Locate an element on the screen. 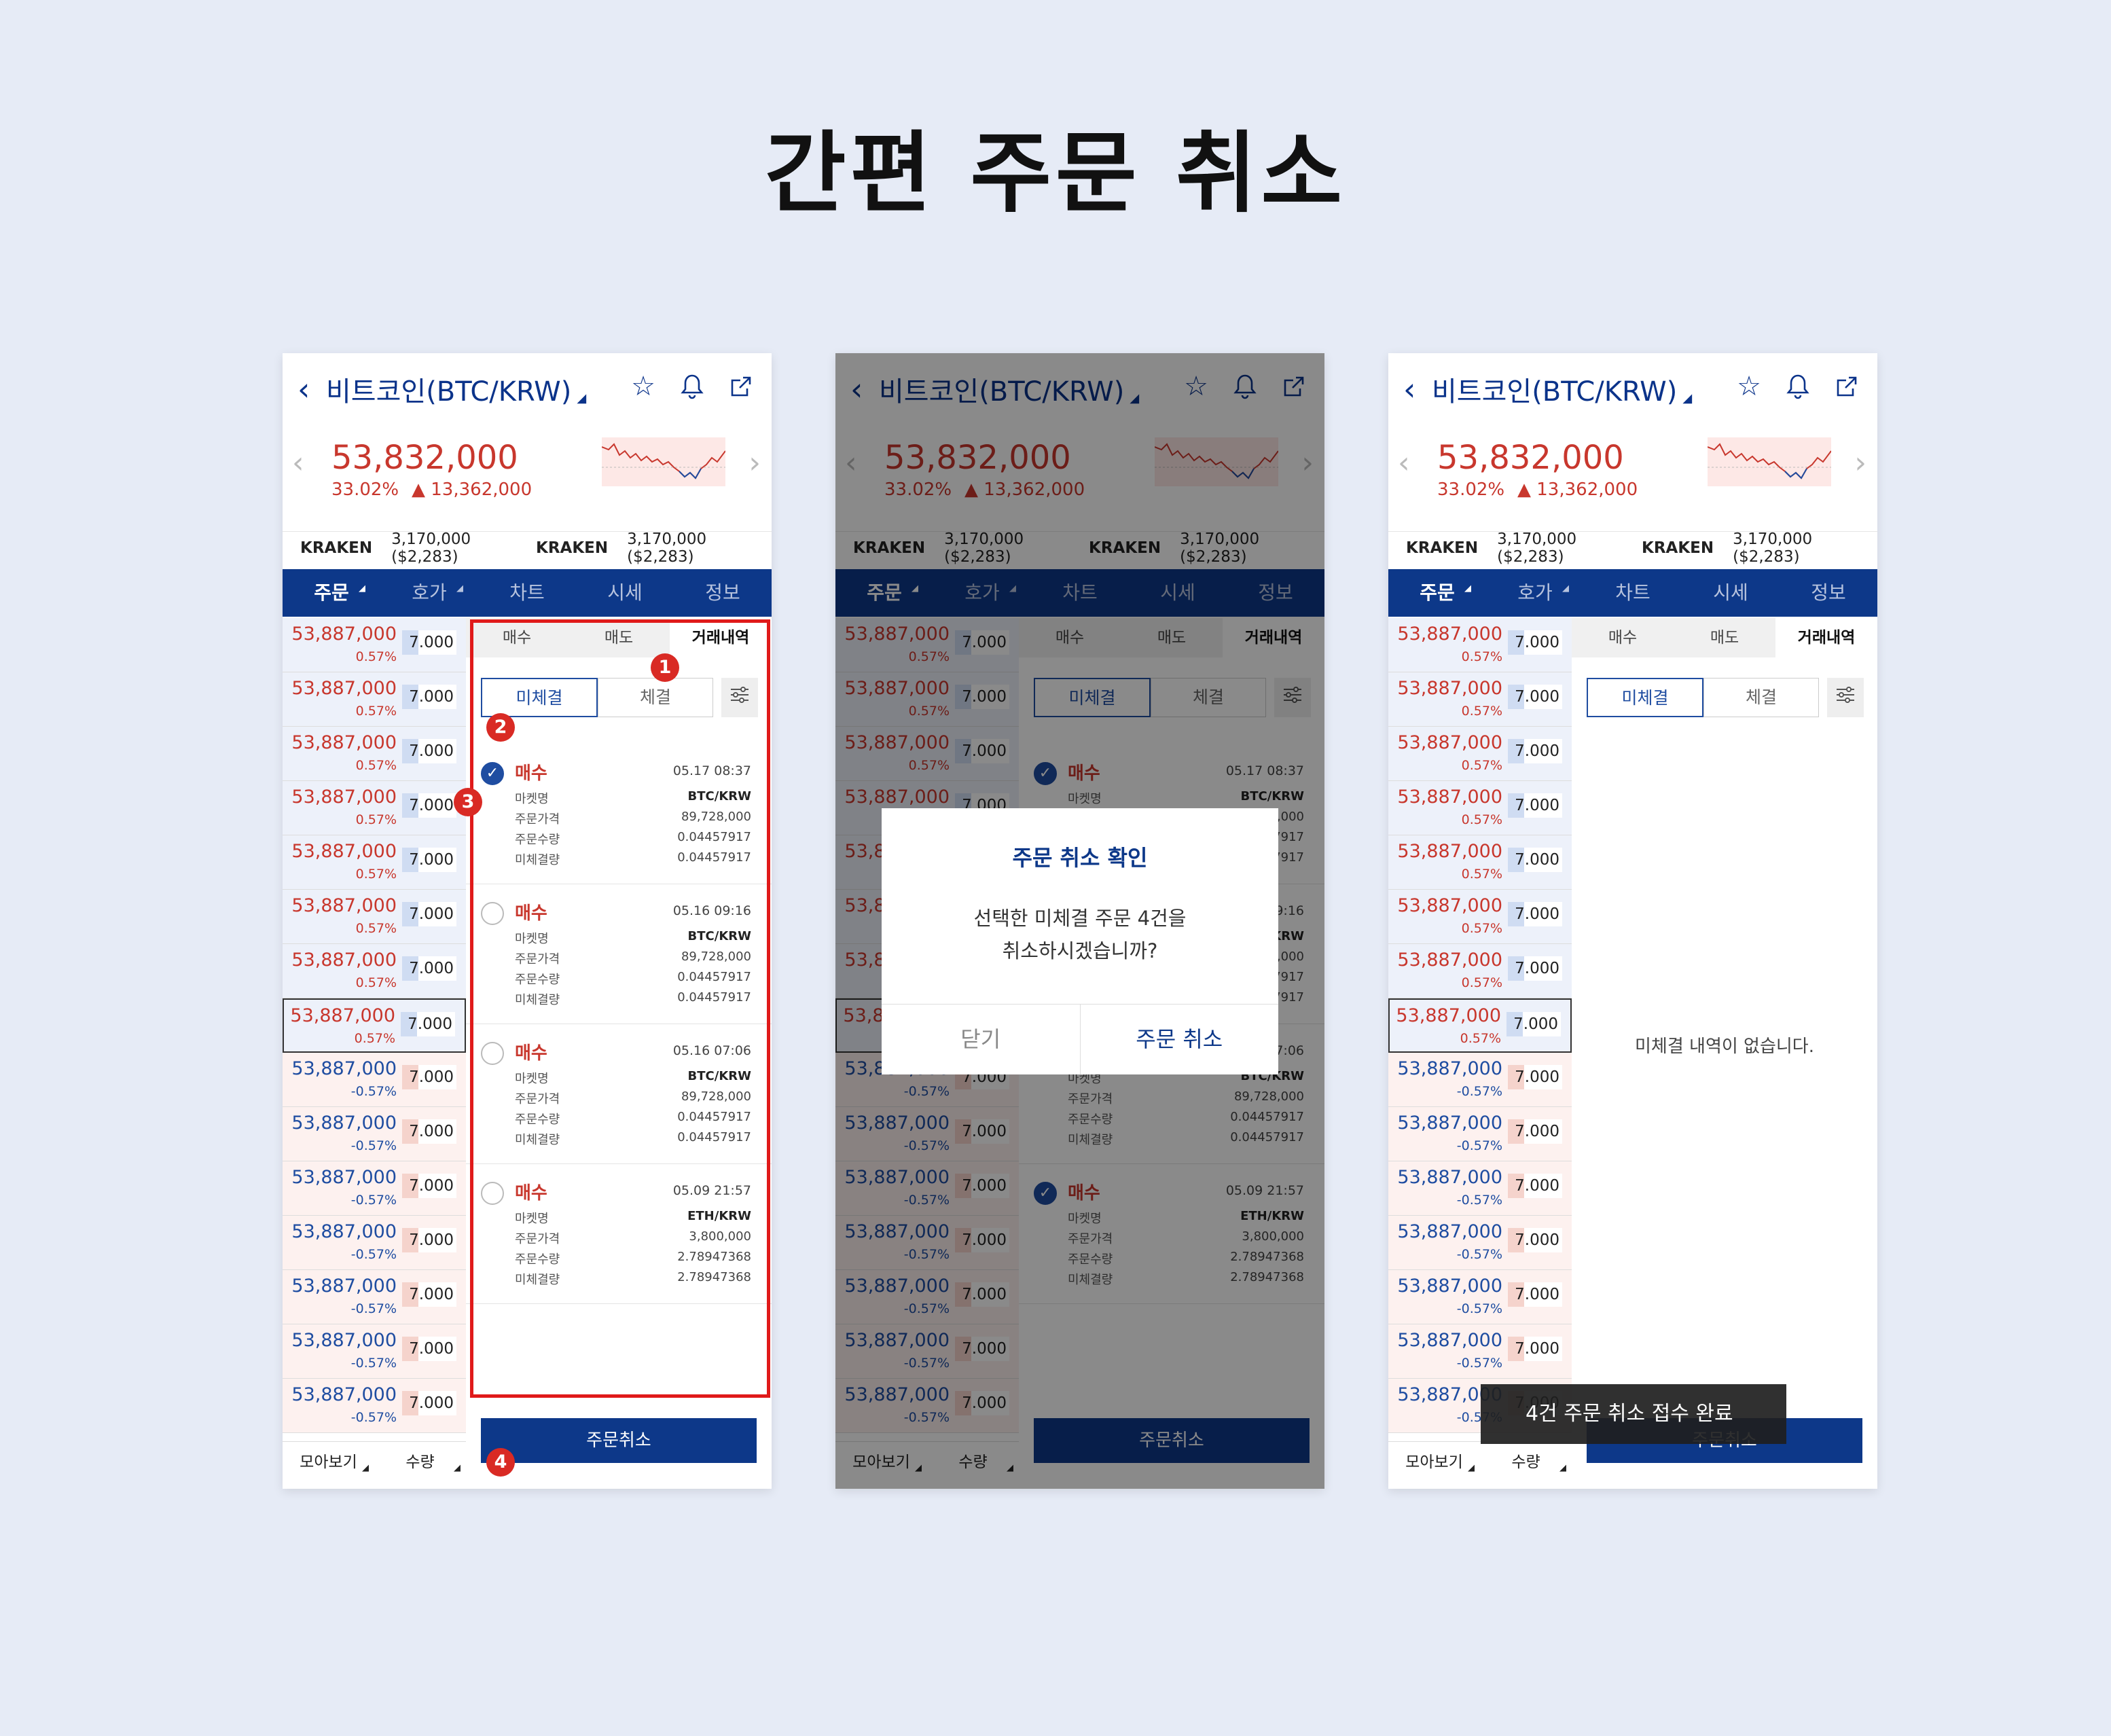  exchange-price: 3,170,000 ($2,283) is located at coordinates (667, 548).